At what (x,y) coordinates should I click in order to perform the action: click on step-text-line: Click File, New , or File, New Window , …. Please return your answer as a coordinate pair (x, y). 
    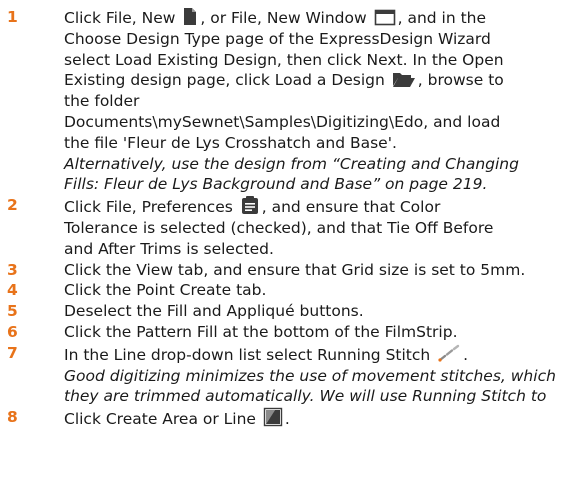
    Looking at the image, I should click on (319, 18).